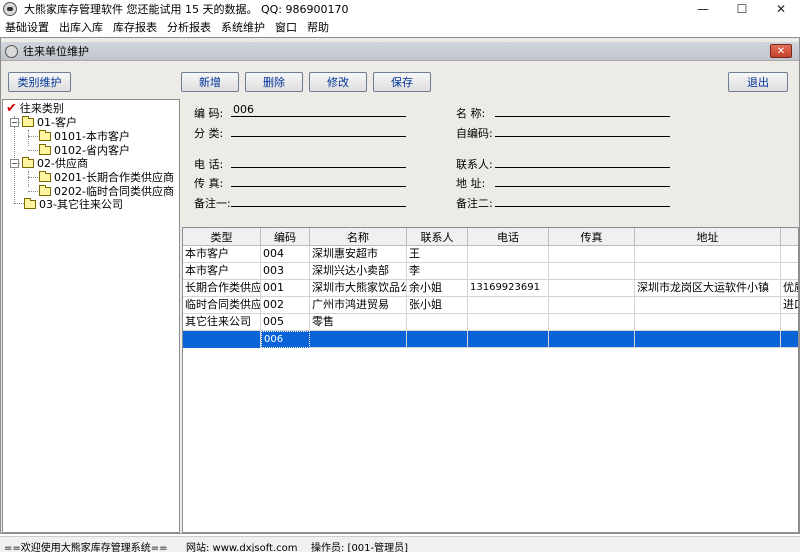 The width and height of the screenshot is (800, 552). I want to click on tree-node-supplier: − 02-供应商, so click(49, 163).